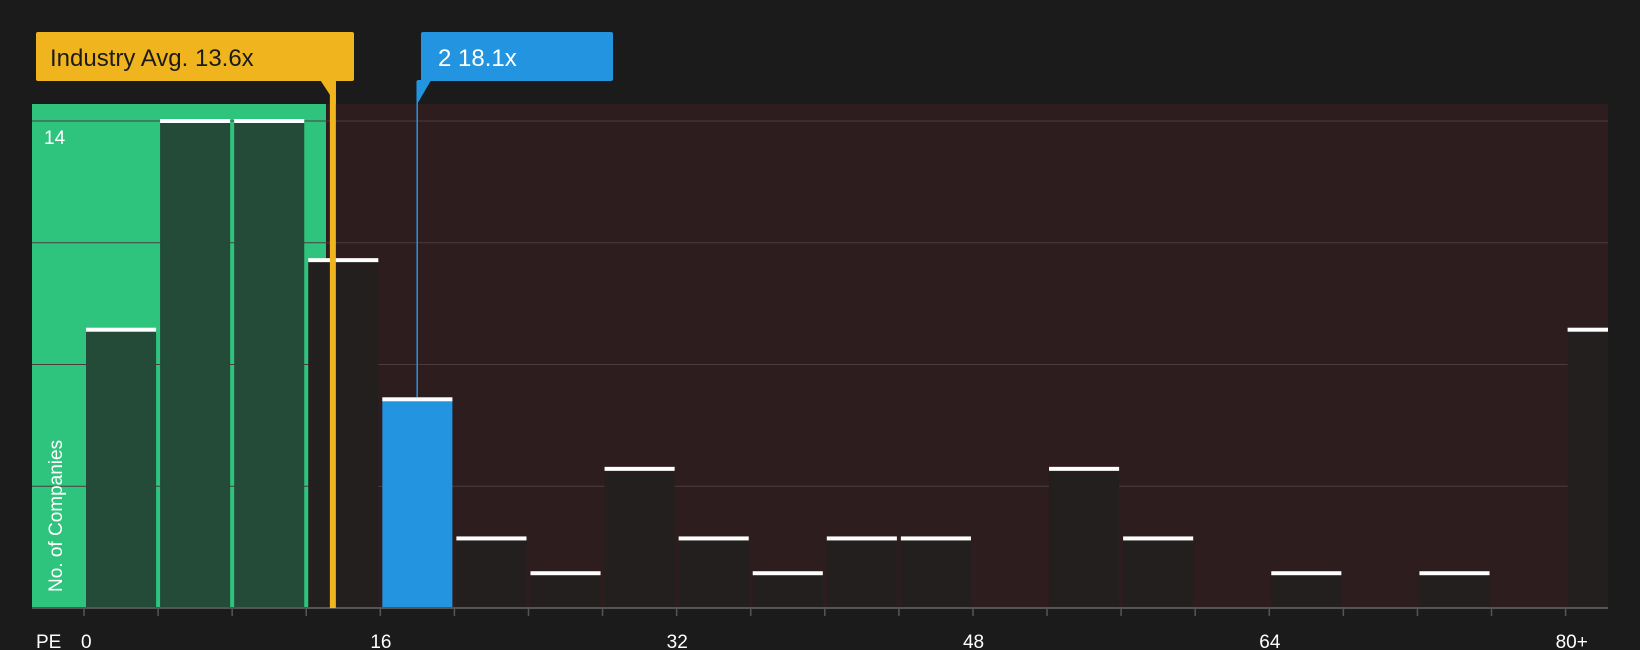  Describe the element at coordinates (380, 641) in the screenshot. I see `x-tick-label-1: 16` at that location.